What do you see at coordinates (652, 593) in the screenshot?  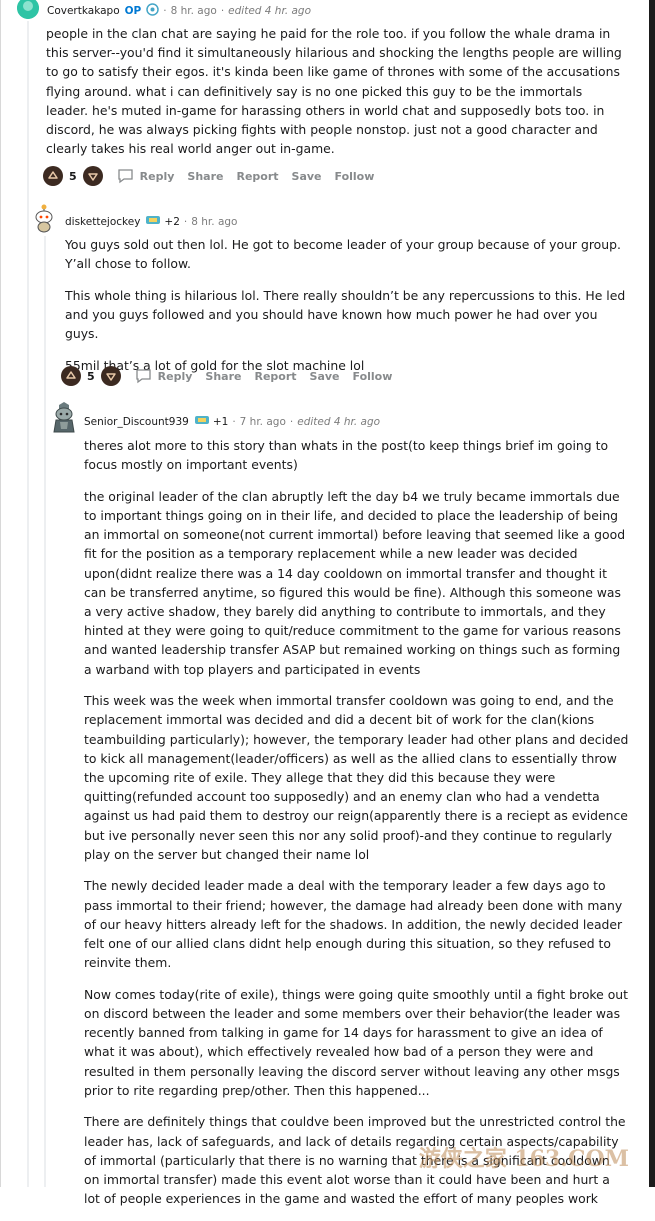 I see `scrollbar-track` at bounding box center [652, 593].